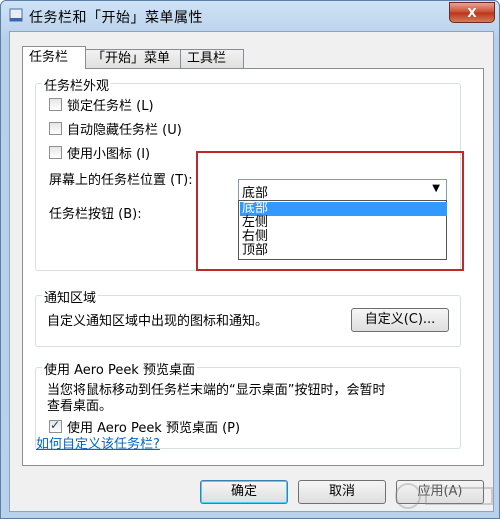  What do you see at coordinates (342, 190) in the screenshot?
I see `taskbar-position-select: 底部 ▼` at bounding box center [342, 190].